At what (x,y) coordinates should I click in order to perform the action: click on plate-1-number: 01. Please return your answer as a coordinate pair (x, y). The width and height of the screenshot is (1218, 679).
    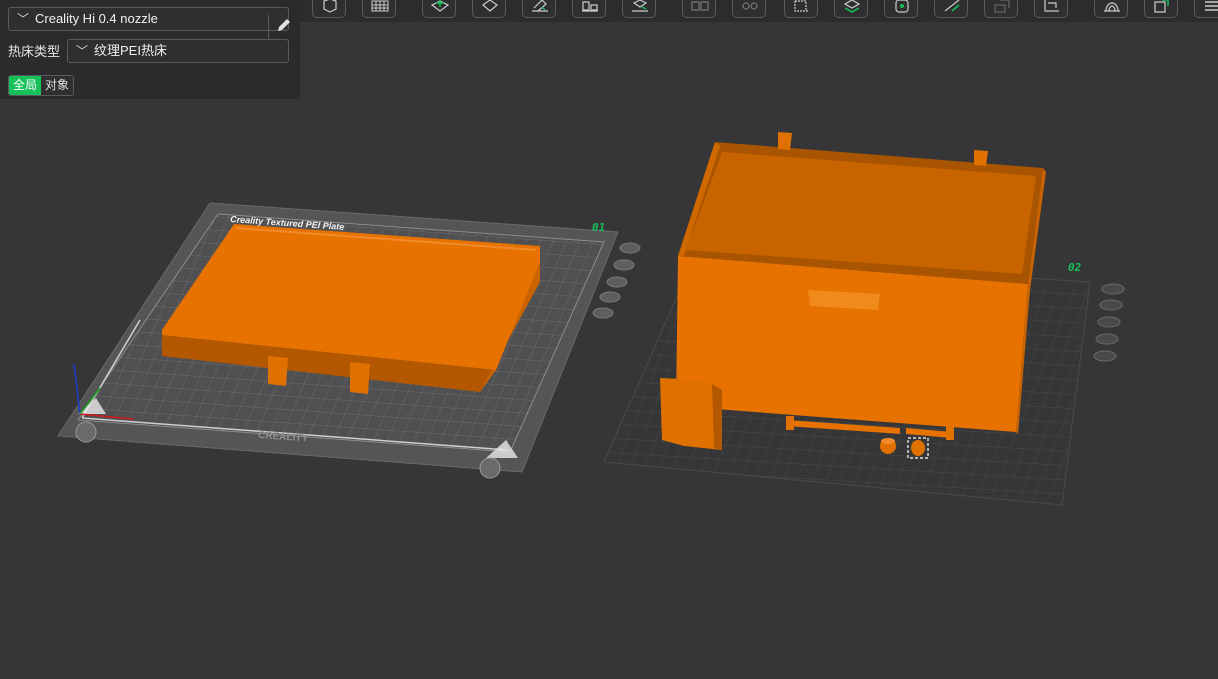
    Looking at the image, I should click on (598, 227).